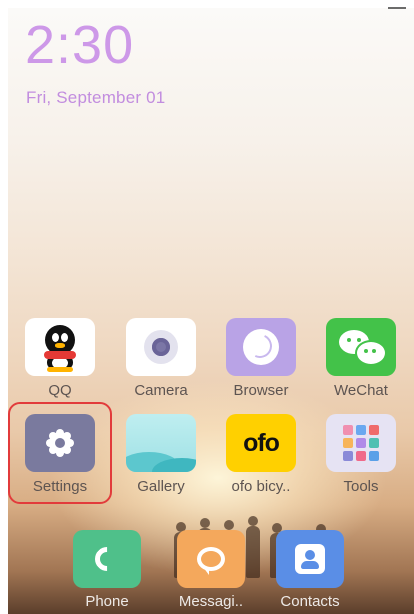 The image size is (414, 614). What do you see at coordinates (161, 347) in the screenshot?
I see `camera-icon` at bounding box center [161, 347].